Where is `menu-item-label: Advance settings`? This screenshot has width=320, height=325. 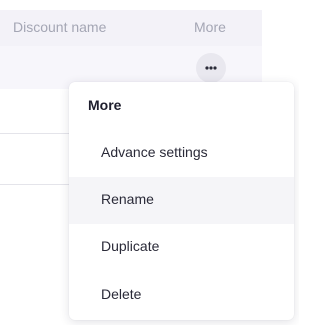
menu-item-label: Advance settings is located at coordinates (154, 152).